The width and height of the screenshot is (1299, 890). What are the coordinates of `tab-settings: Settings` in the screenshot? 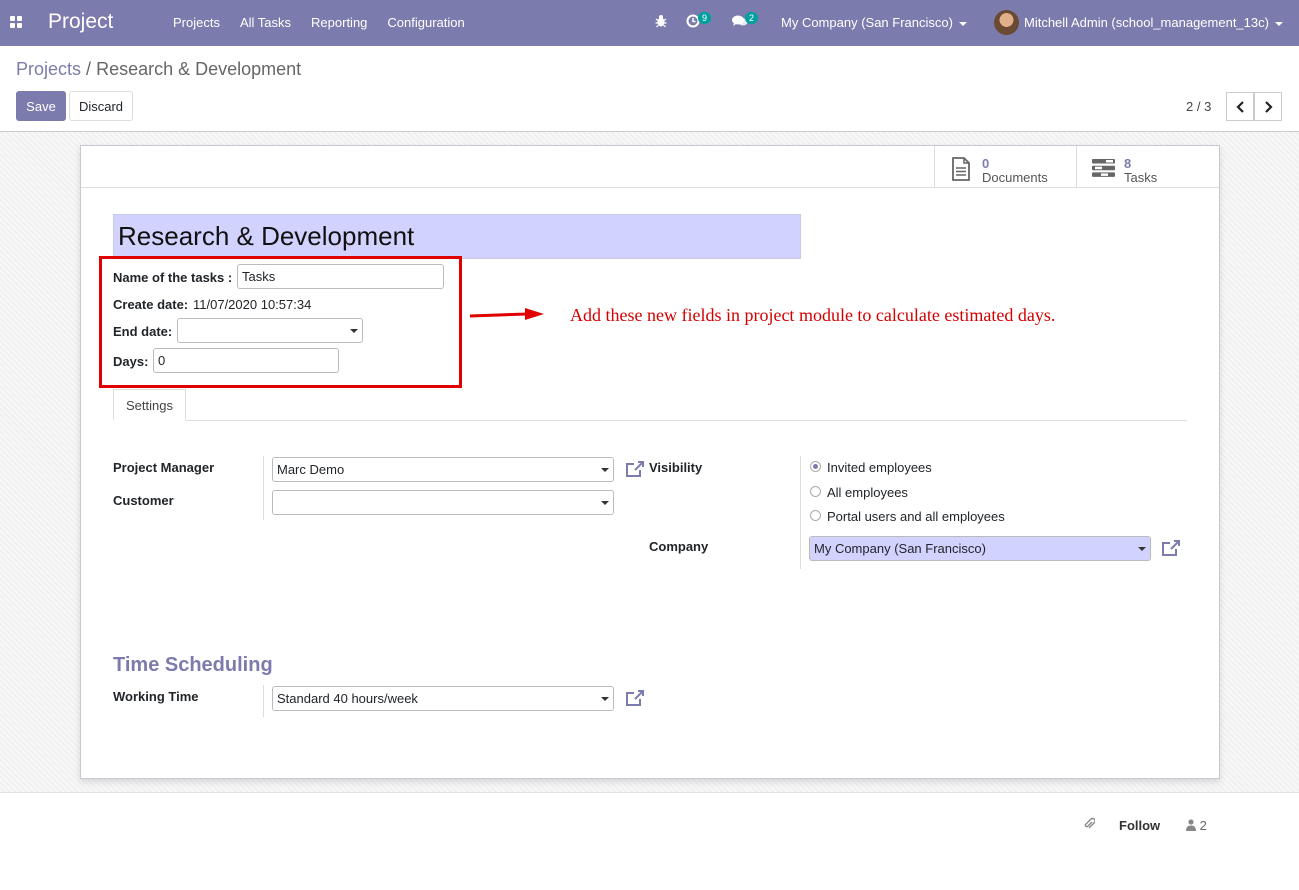 It's located at (149, 405).